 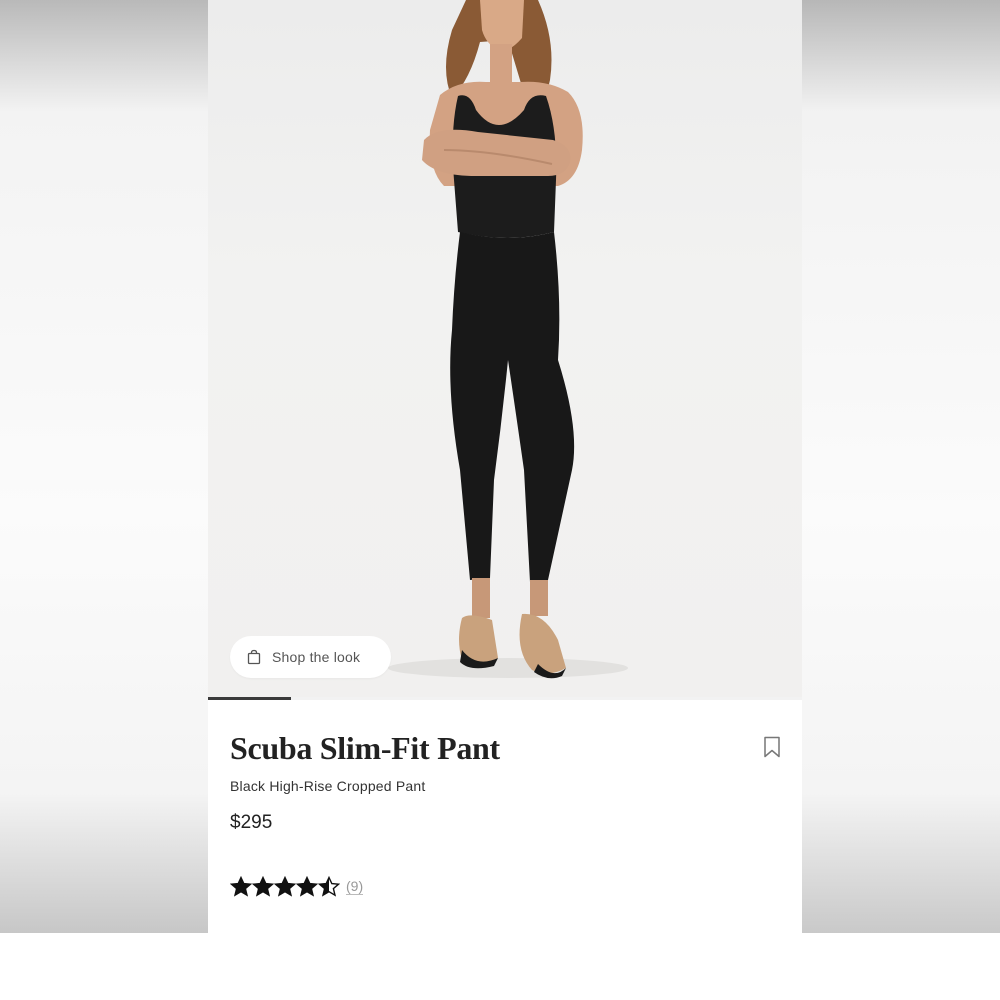 What do you see at coordinates (328, 786) in the screenshot?
I see `product-subtitle: Black High-Rise Cropped Pant` at bounding box center [328, 786].